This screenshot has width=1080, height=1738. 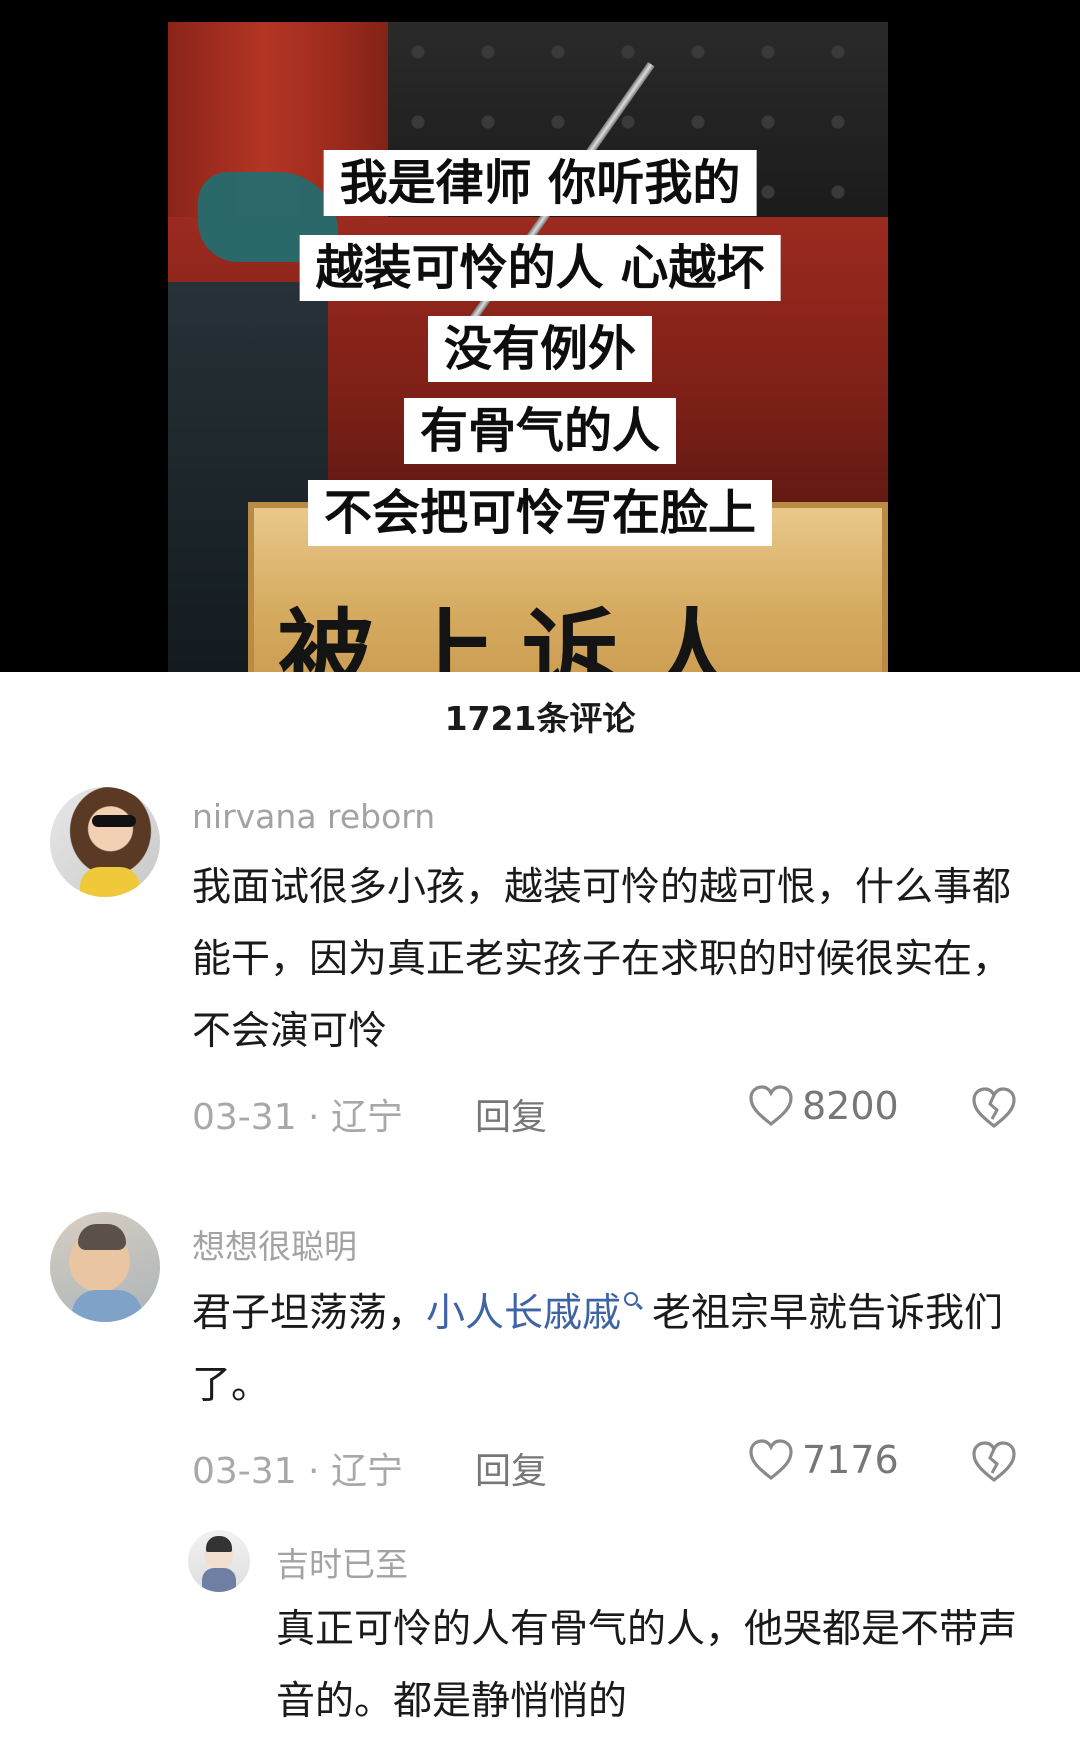 I want to click on comment-username: 想想很聪明, so click(x=274, y=1244).